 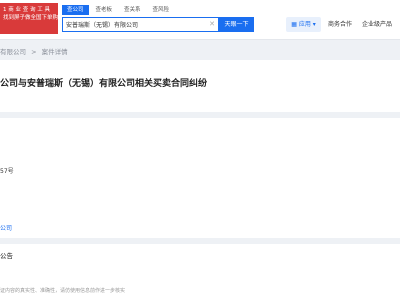 I want to click on tab-relation: 查关系, so click(x=132, y=10).